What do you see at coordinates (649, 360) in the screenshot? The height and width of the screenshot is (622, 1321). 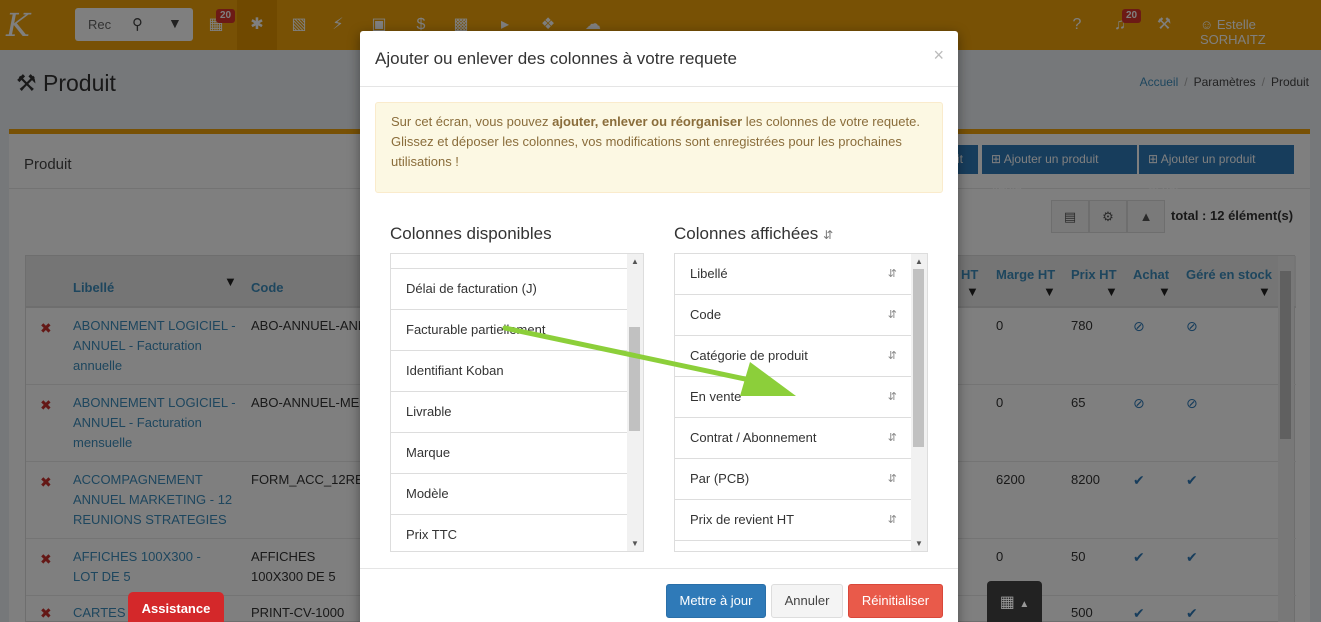 I see `drag-arrow-annotation` at bounding box center [649, 360].